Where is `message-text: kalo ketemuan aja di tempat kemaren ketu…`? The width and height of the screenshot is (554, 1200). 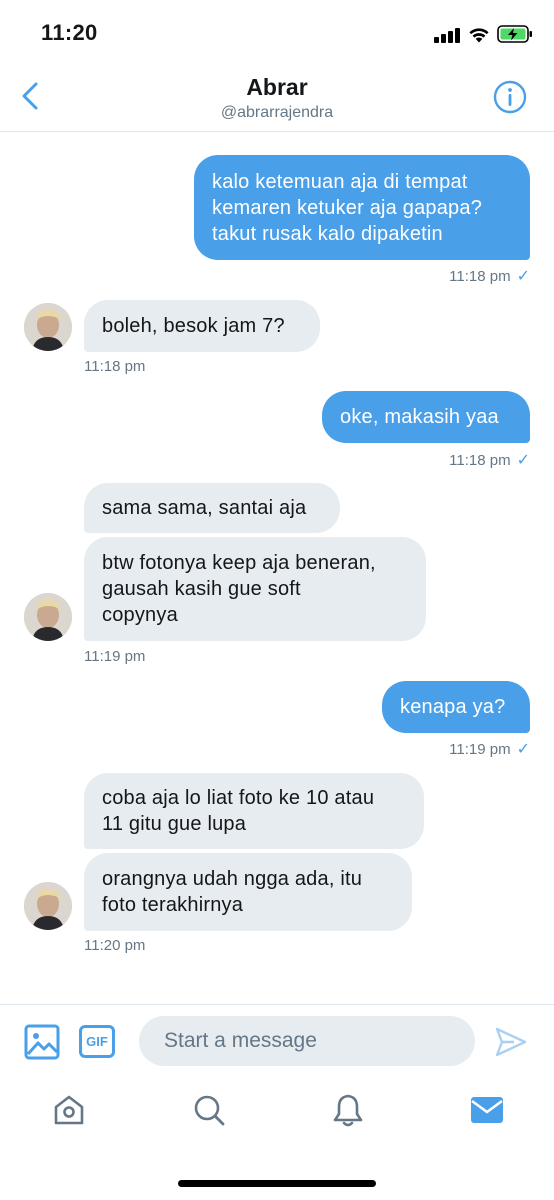
message-text: kalo ketemuan aja di tempat kemaren ketu… is located at coordinates (347, 207).